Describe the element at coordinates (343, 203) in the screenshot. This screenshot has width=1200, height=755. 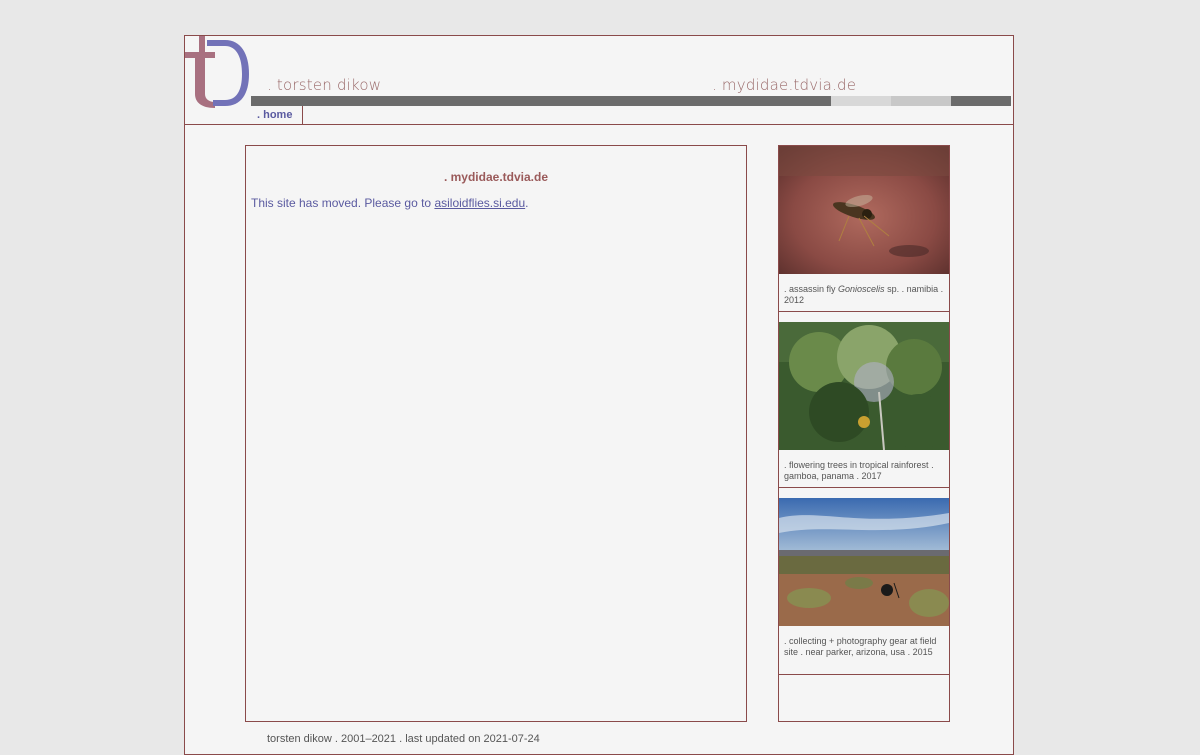
I see `moved-text: This site has moved. Please go to` at that location.